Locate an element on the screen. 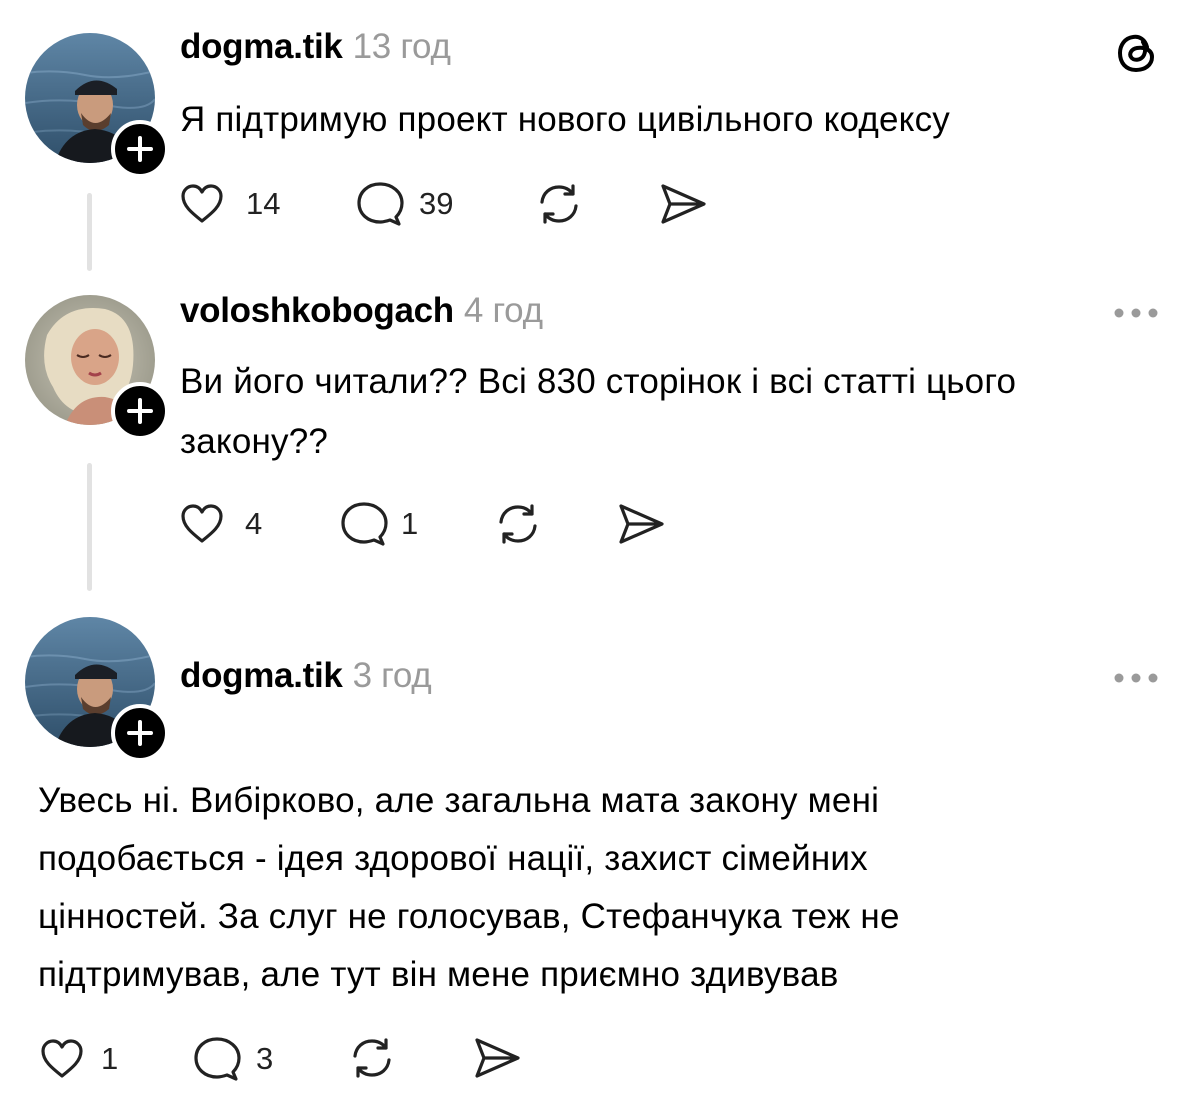  like-count: 14 is located at coordinates (263, 203).